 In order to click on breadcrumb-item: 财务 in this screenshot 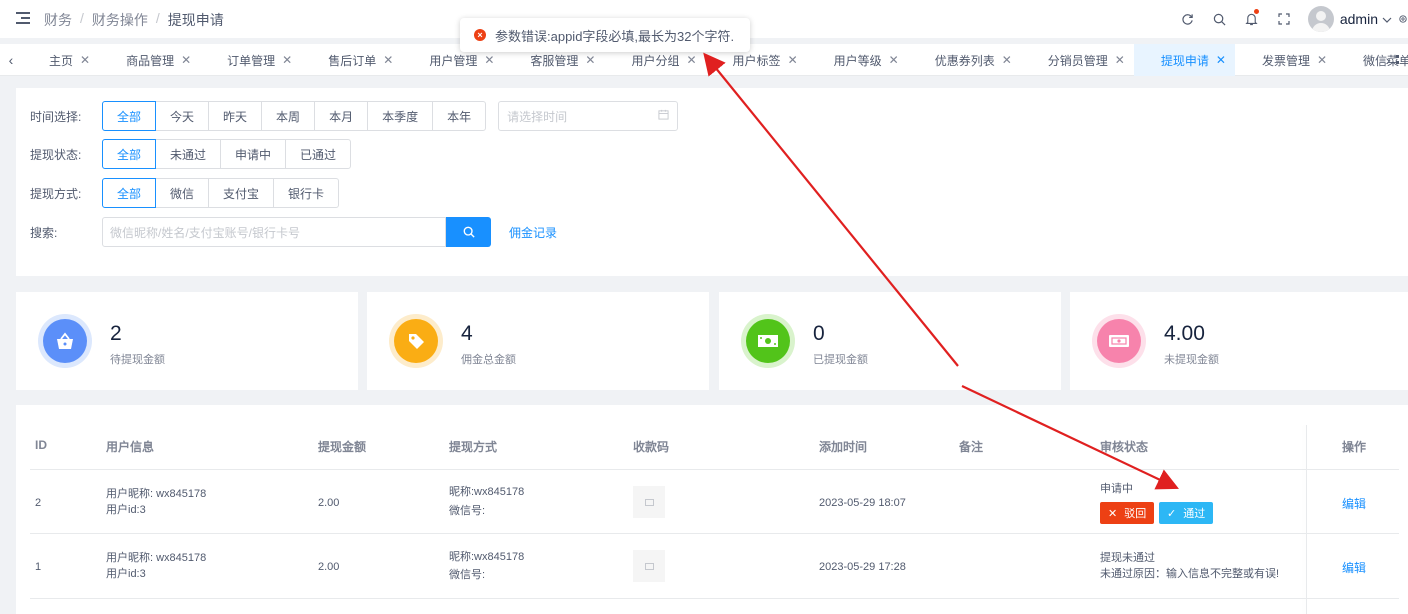, I will do `click(58, 20)`.